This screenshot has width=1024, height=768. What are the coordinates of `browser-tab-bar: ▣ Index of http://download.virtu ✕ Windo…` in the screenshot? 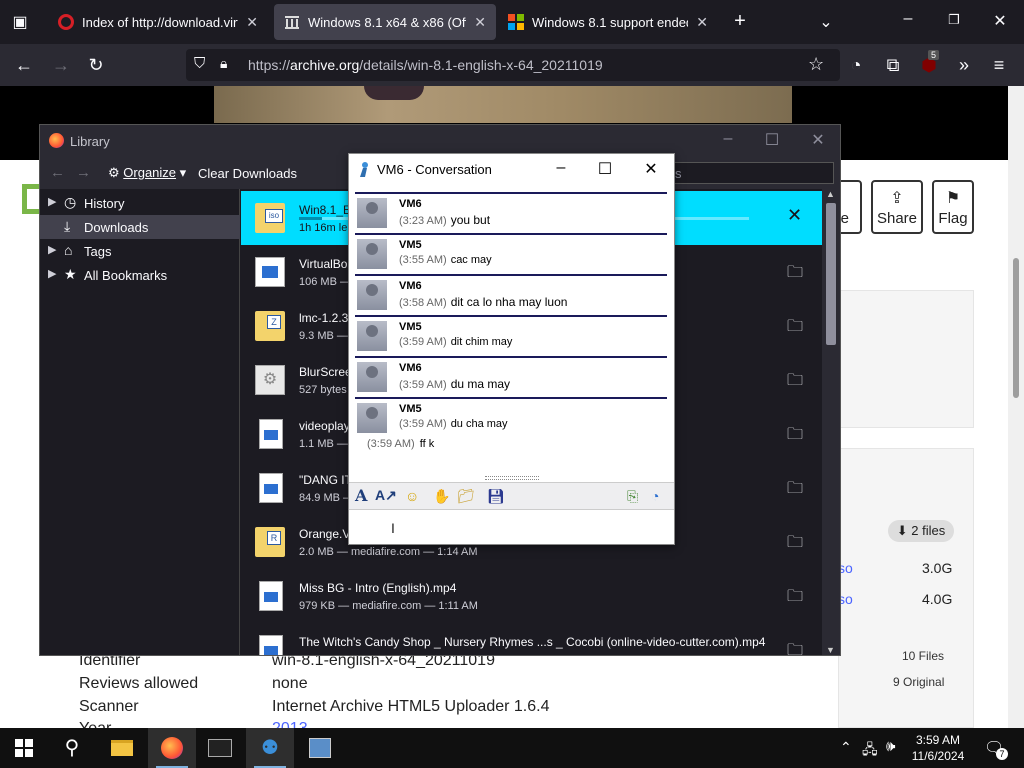 It's located at (512, 22).